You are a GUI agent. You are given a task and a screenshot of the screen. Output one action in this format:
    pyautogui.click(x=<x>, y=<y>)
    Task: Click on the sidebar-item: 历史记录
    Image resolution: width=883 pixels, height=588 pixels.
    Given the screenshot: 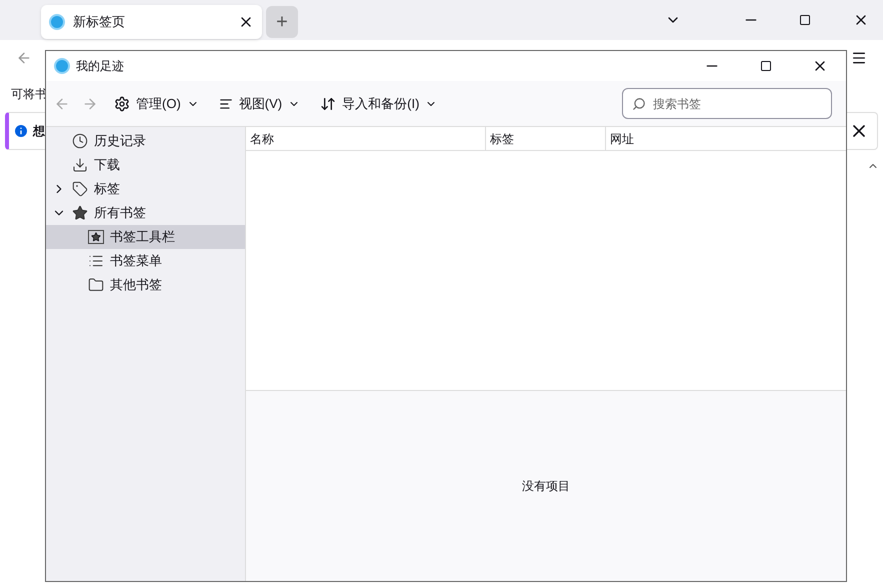 What is the action you would take?
    pyautogui.click(x=145, y=141)
    